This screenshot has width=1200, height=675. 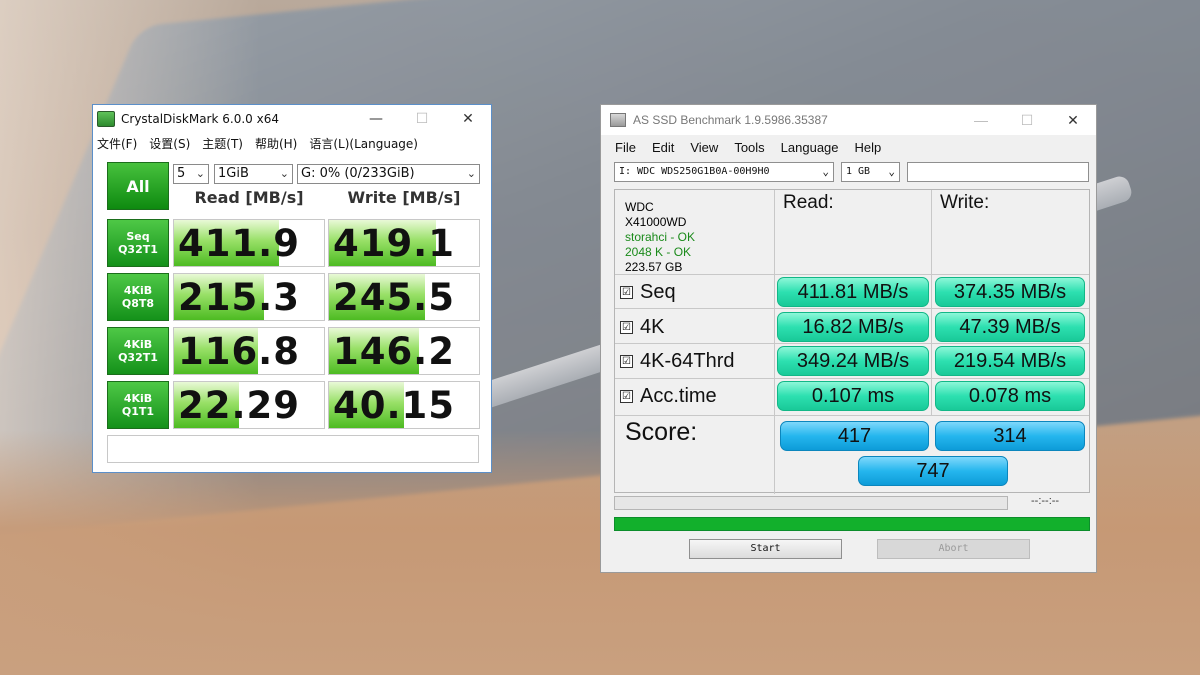 I want to click on test-button-4kib-q32t1: 4KiB Q32T1, so click(x=138, y=351).